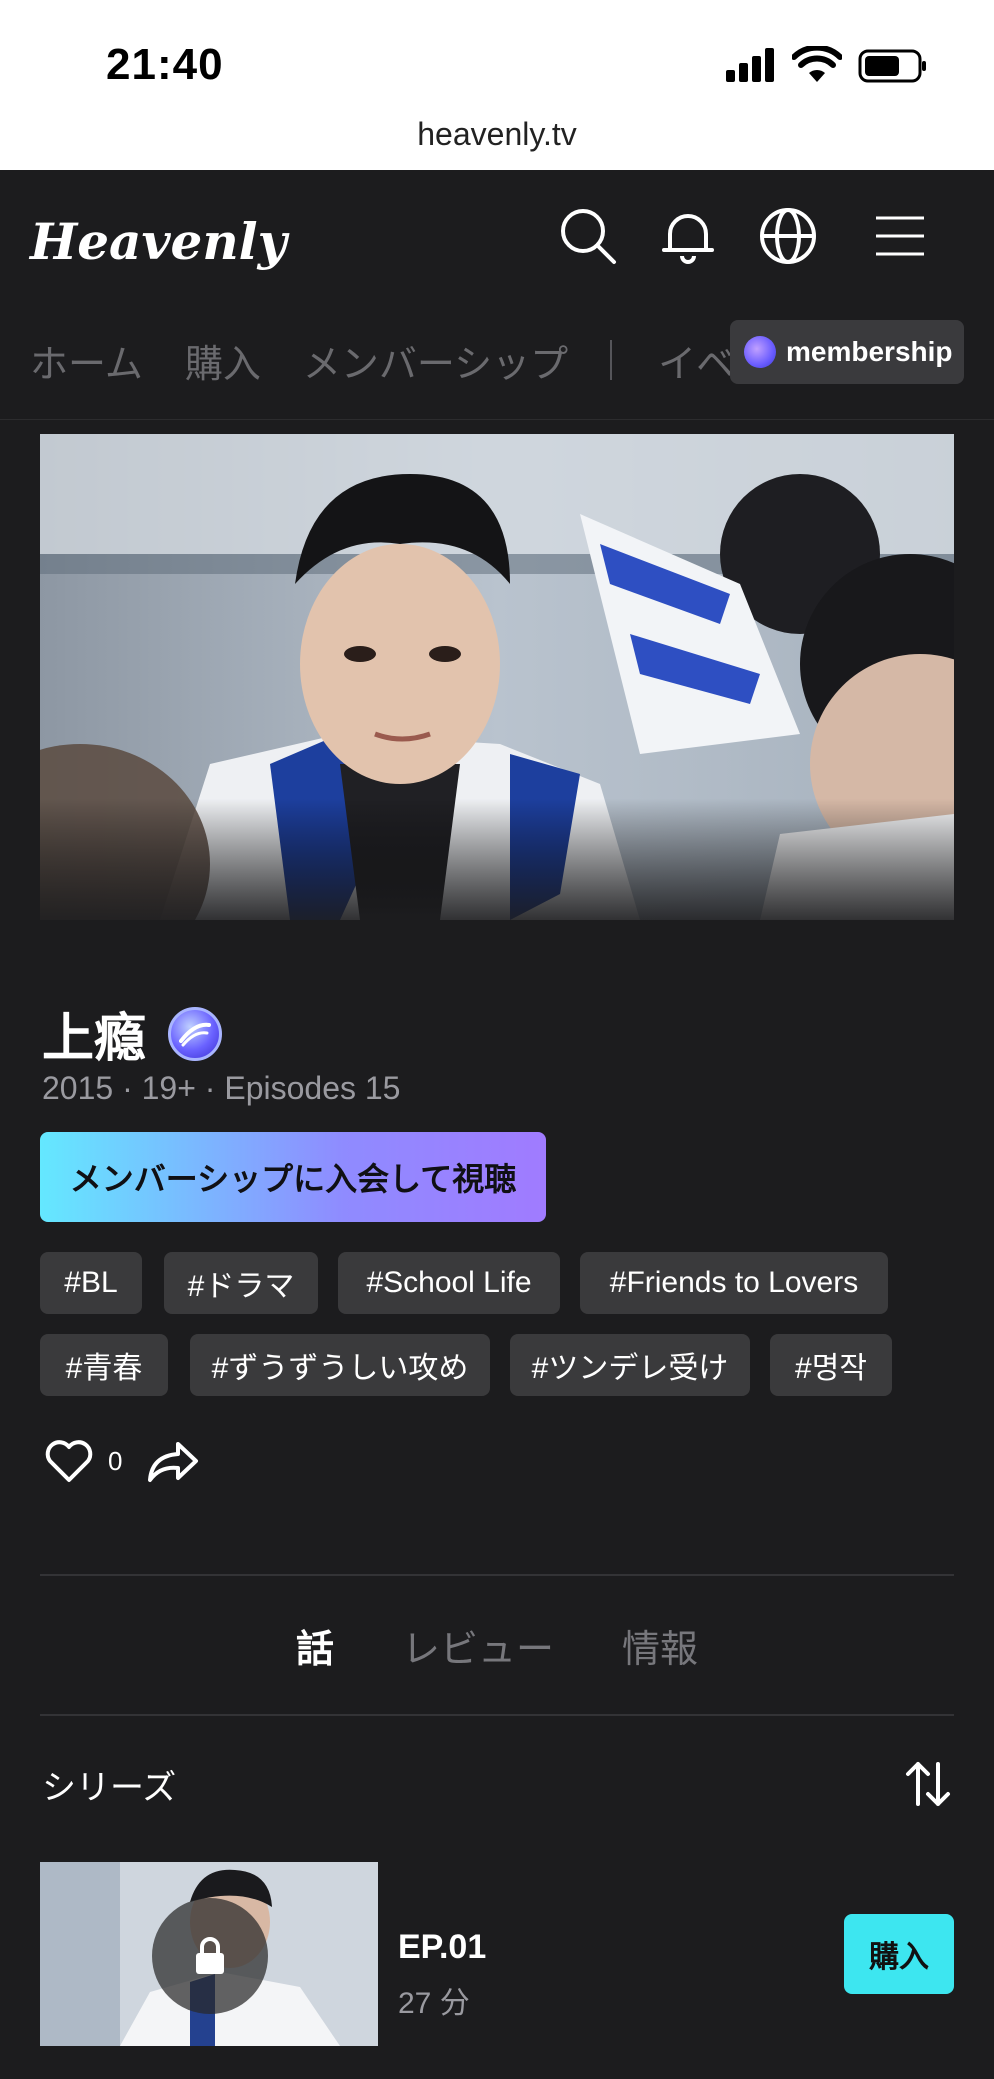 The height and width of the screenshot is (2079, 994). I want to click on tag-chip: #BL, so click(91, 1283).